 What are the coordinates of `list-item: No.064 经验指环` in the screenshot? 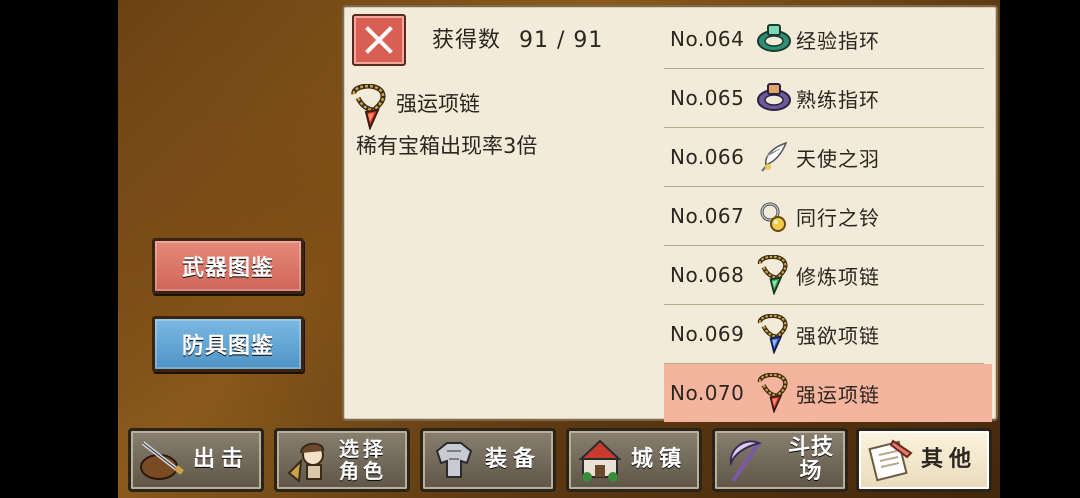 It's located at (824, 39).